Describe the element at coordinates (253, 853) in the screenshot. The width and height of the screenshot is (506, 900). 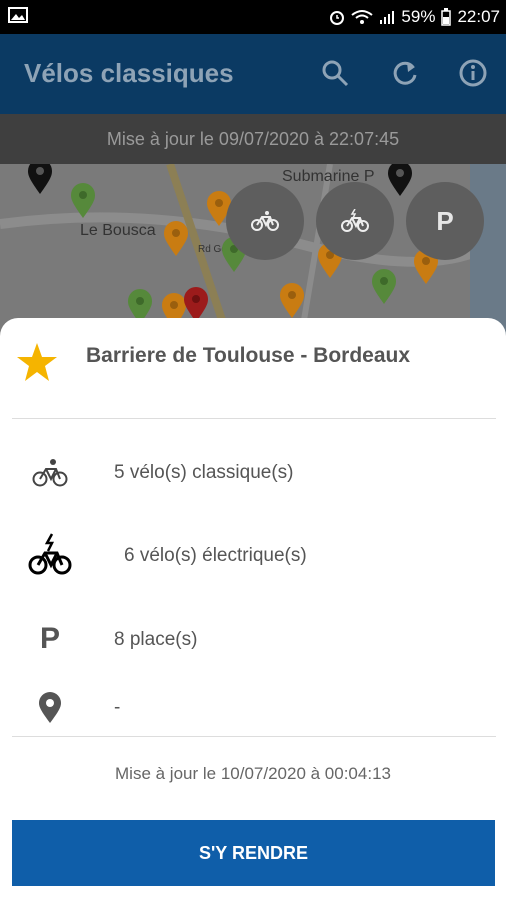
I see `navigate-button: S'Y RENDRE` at that location.